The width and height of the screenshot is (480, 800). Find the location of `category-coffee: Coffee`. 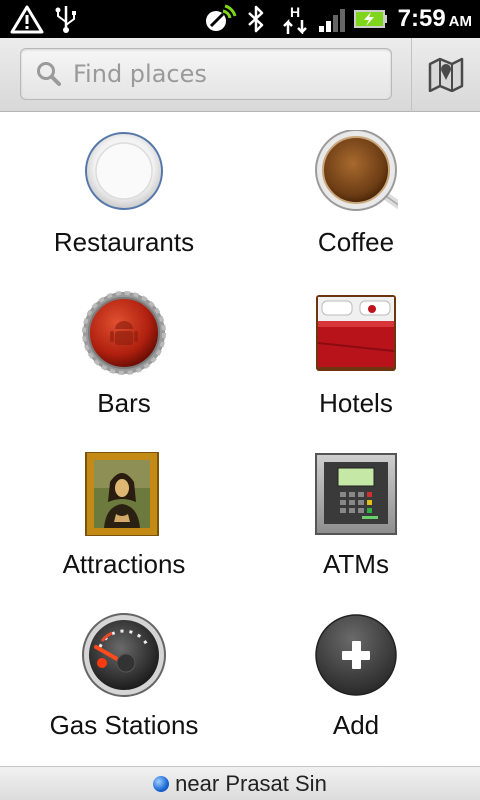

category-coffee: Coffee is located at coordinates (356, 192).